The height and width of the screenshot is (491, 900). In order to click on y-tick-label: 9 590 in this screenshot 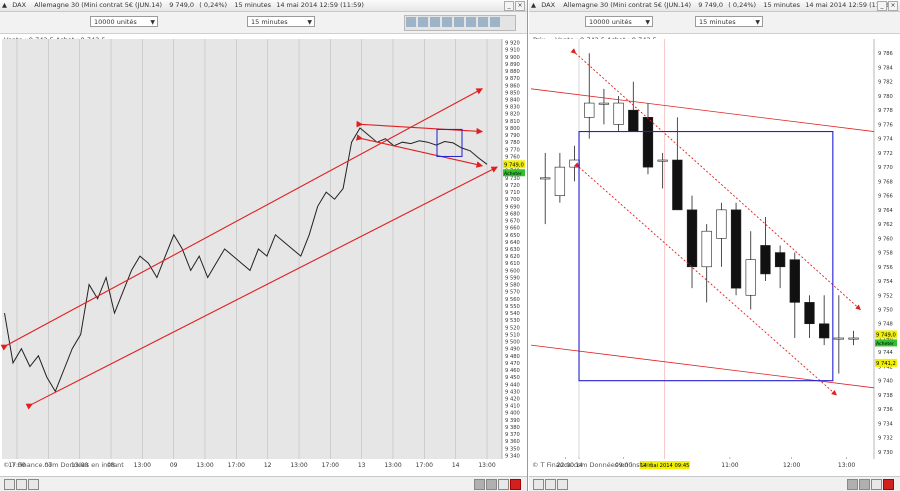, I will do `click(512, 278)`.